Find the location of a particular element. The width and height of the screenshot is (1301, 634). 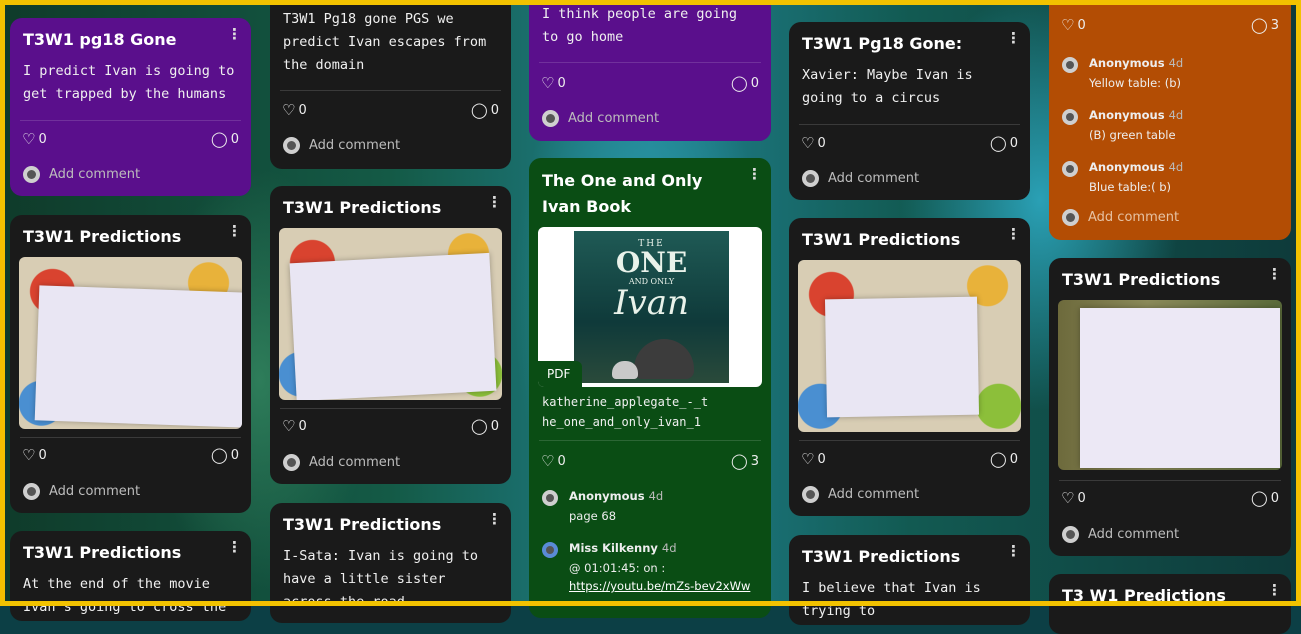

comment-author: Anonymous 4d is located at coordinates (1136, 115).